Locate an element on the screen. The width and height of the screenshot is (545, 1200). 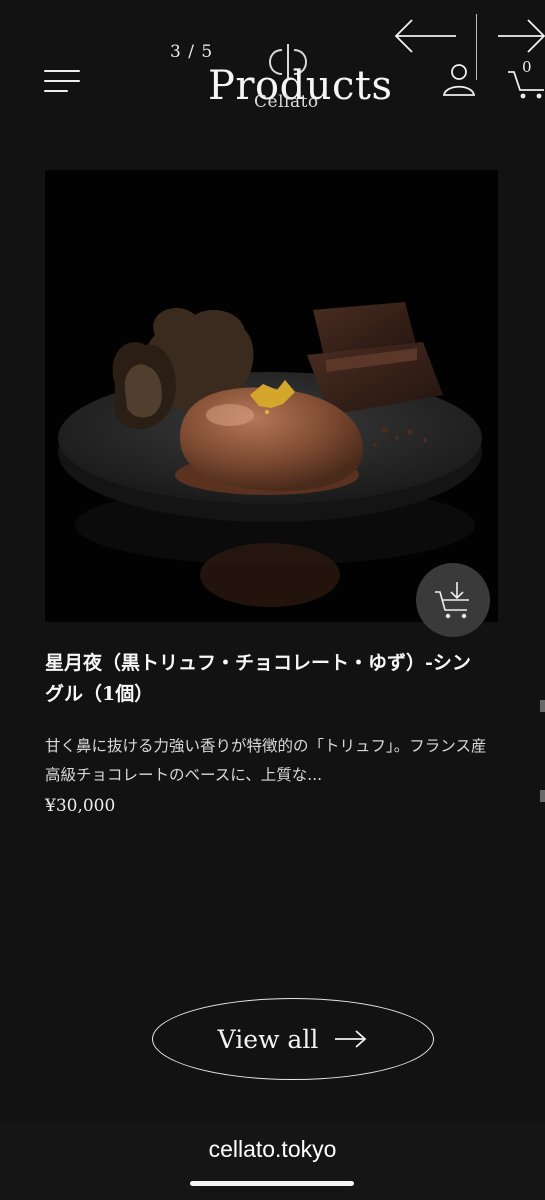
browser-url: cellato.tokyo is located at coordinates (272, 1149).